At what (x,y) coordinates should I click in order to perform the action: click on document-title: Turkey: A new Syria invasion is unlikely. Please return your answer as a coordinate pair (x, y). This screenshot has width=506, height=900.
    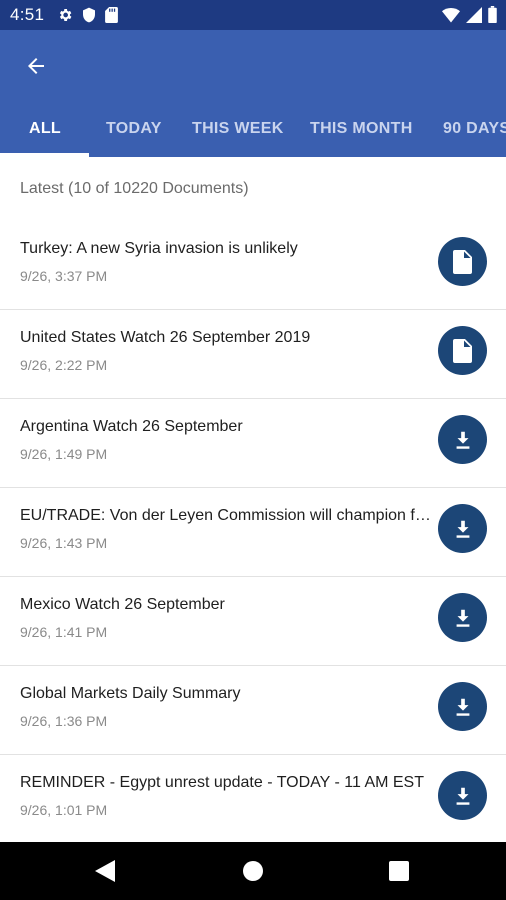
    Looking at the image, I should click on (159, 248).